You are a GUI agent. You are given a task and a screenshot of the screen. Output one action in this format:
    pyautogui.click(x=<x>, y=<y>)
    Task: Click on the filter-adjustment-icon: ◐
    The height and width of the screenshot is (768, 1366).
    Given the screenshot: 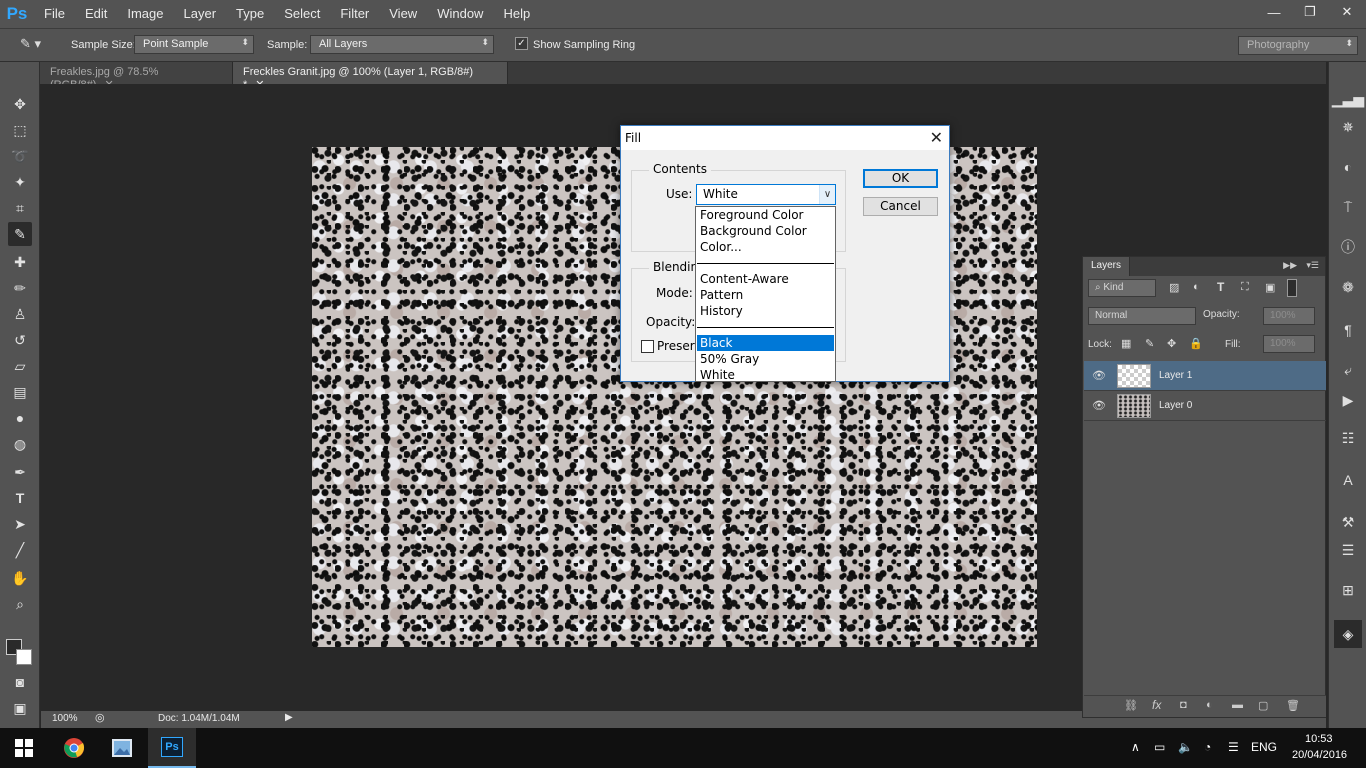 What is the action you would take?
    pyautogui.click(x=1196, y=287)
    